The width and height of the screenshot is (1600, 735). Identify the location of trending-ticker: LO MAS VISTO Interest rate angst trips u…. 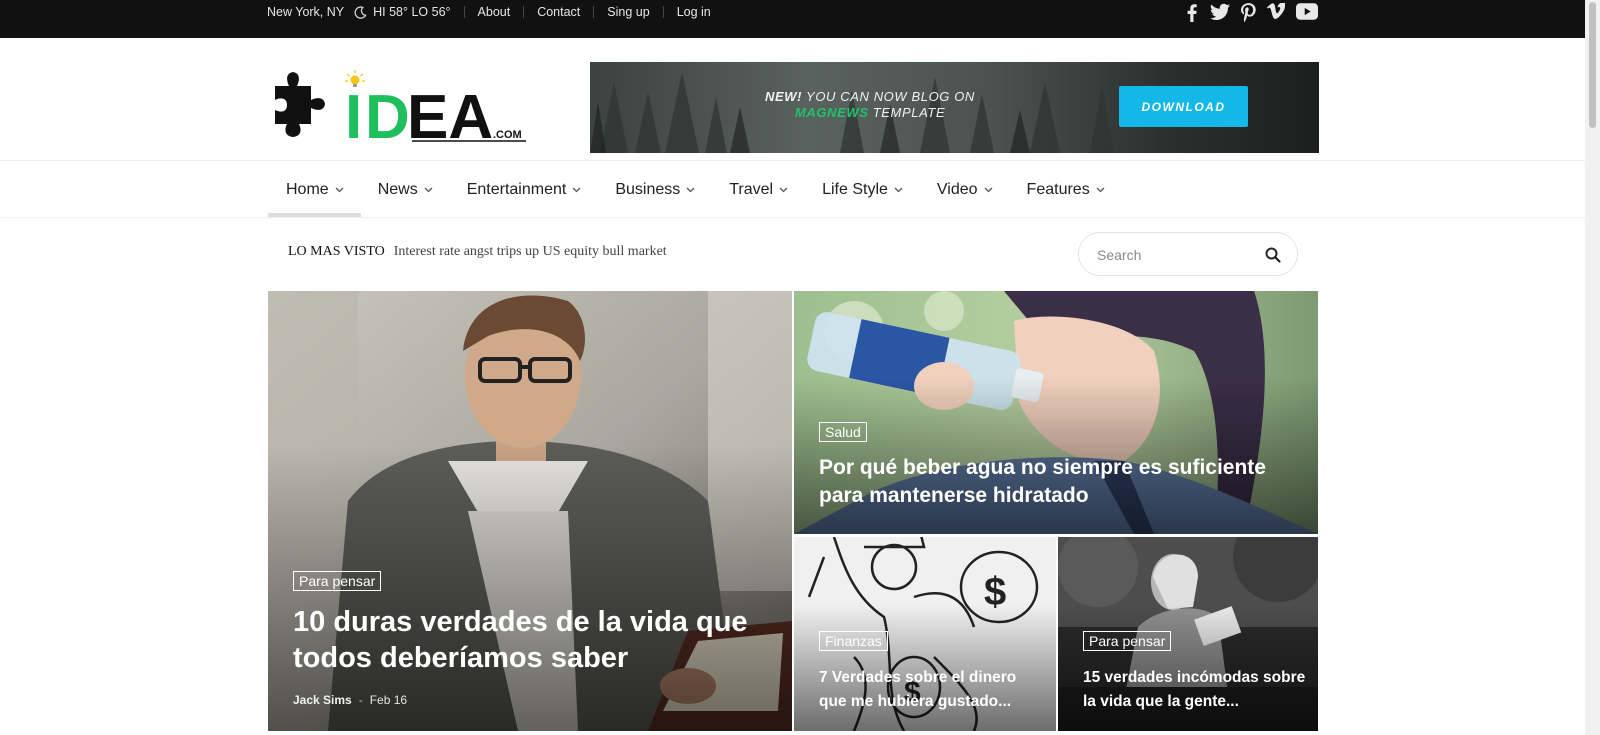
(477, 252).